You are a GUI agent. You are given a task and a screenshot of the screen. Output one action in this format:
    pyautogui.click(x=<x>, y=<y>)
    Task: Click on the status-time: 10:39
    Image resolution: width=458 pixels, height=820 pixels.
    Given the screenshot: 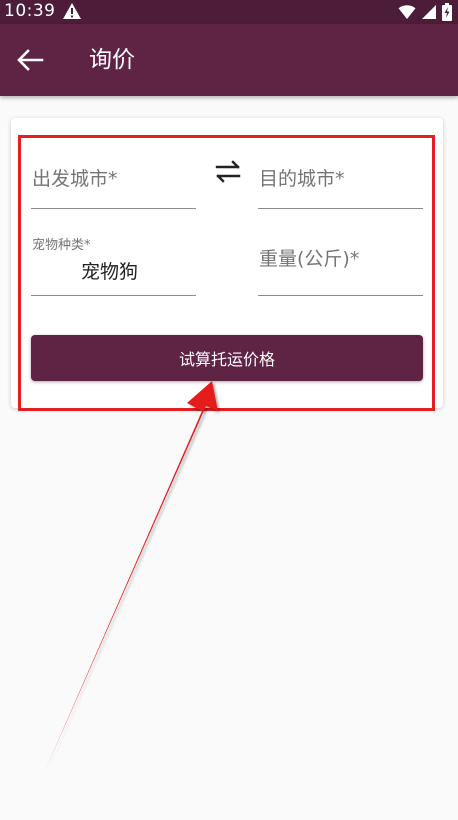 What is the action you would take?
    pyautogui.click(x=30, y=11)
    